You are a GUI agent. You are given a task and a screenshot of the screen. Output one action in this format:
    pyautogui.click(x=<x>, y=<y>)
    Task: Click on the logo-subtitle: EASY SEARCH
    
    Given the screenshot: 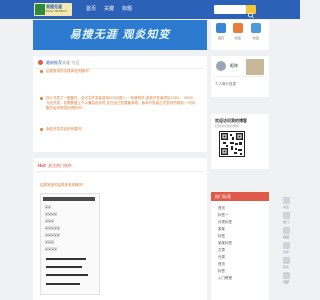 What is the action you would take?
    pyautogui.click(x=56, y=11)
    